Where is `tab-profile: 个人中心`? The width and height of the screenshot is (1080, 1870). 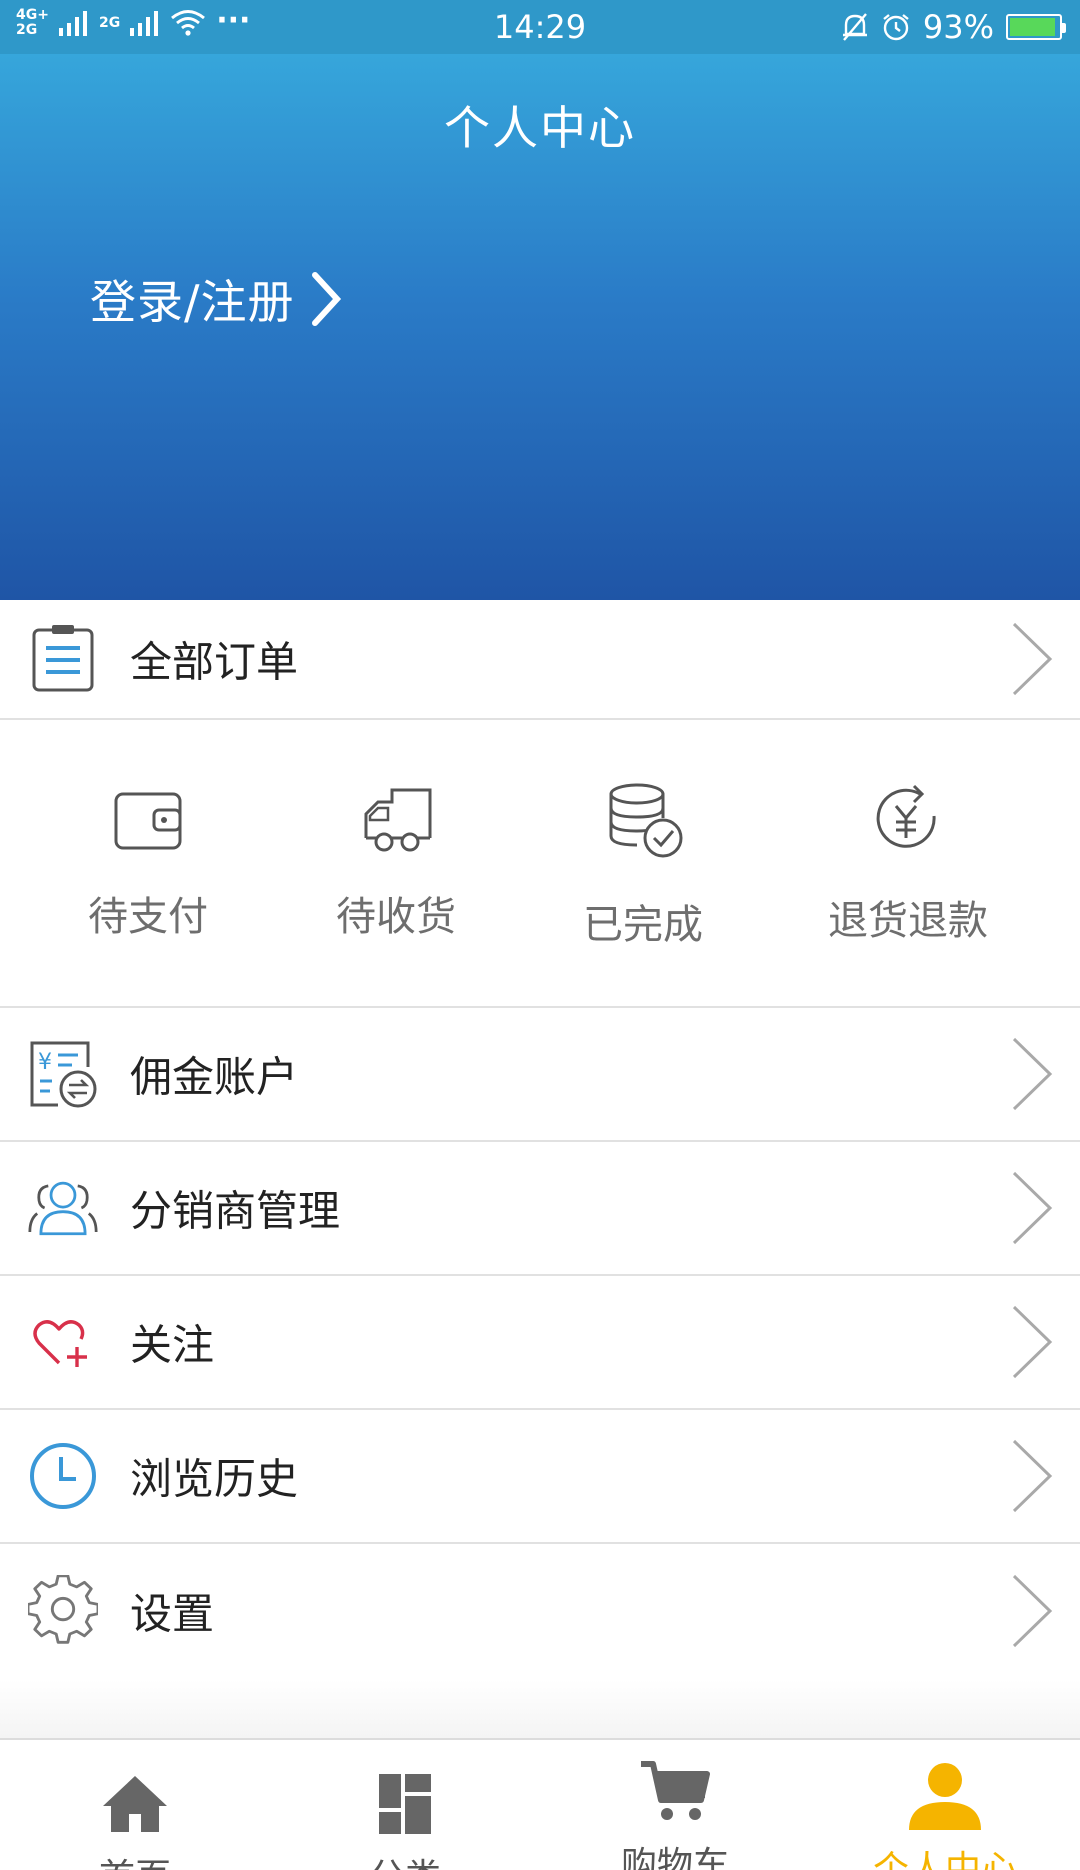 tab-profile: 个人中心 is located at coordinates (945, 1805).